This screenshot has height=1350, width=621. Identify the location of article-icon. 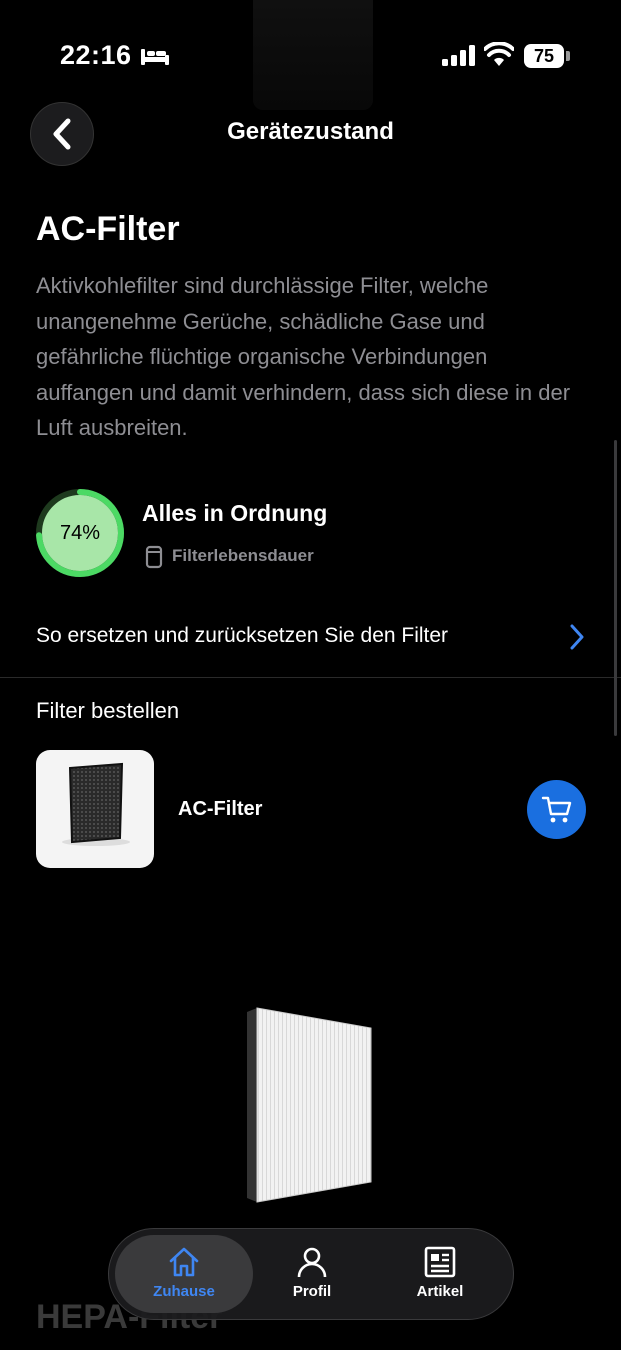
(440, 1262).